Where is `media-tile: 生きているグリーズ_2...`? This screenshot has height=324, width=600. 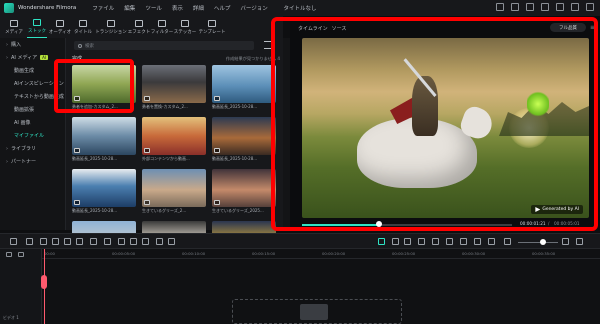
media-tile: 生きているグリーズ_2... is located at coordinates (175, 192).